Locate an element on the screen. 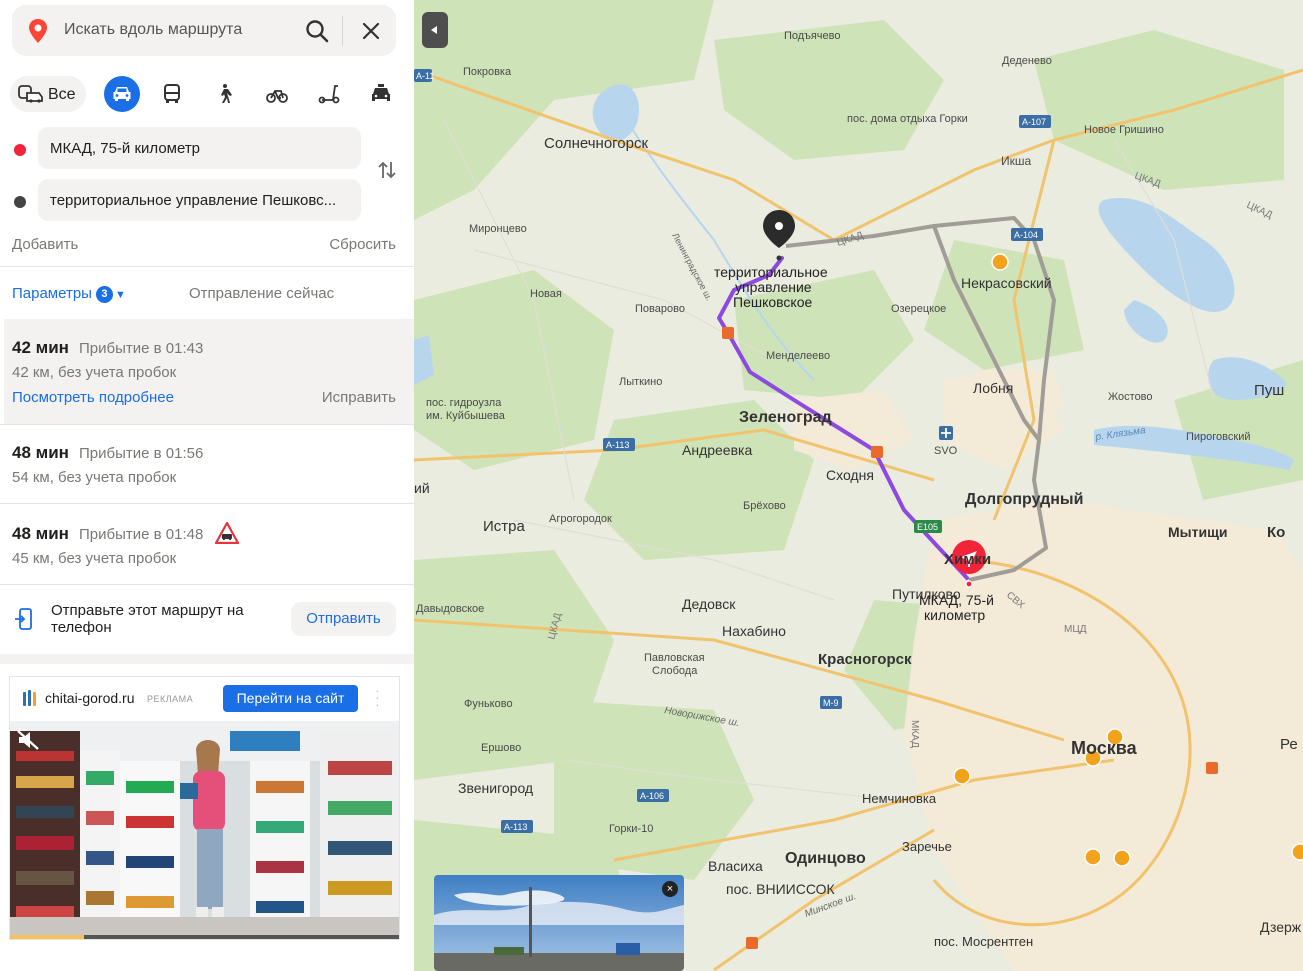 The width and height of the screenshot is (1303, 971). label-vlasikha: Власиха is located at coordinates (735, 866).